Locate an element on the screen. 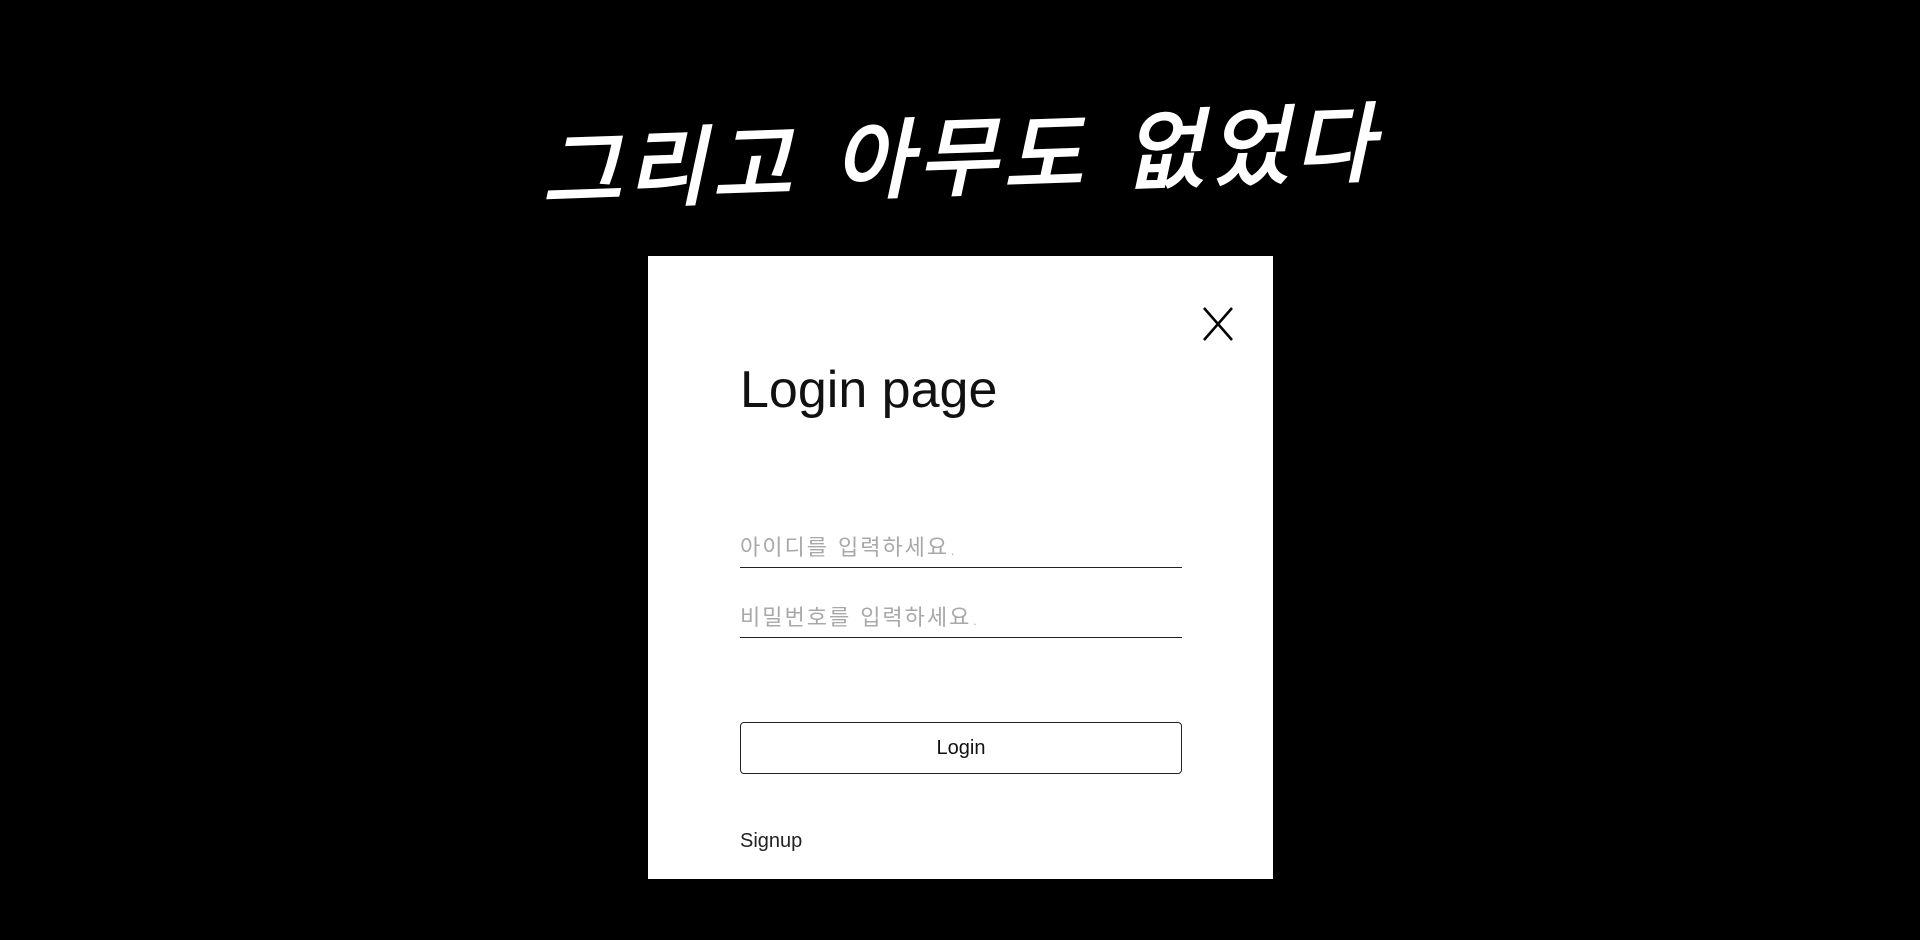  close-button is located at coordinates (1218, 324).